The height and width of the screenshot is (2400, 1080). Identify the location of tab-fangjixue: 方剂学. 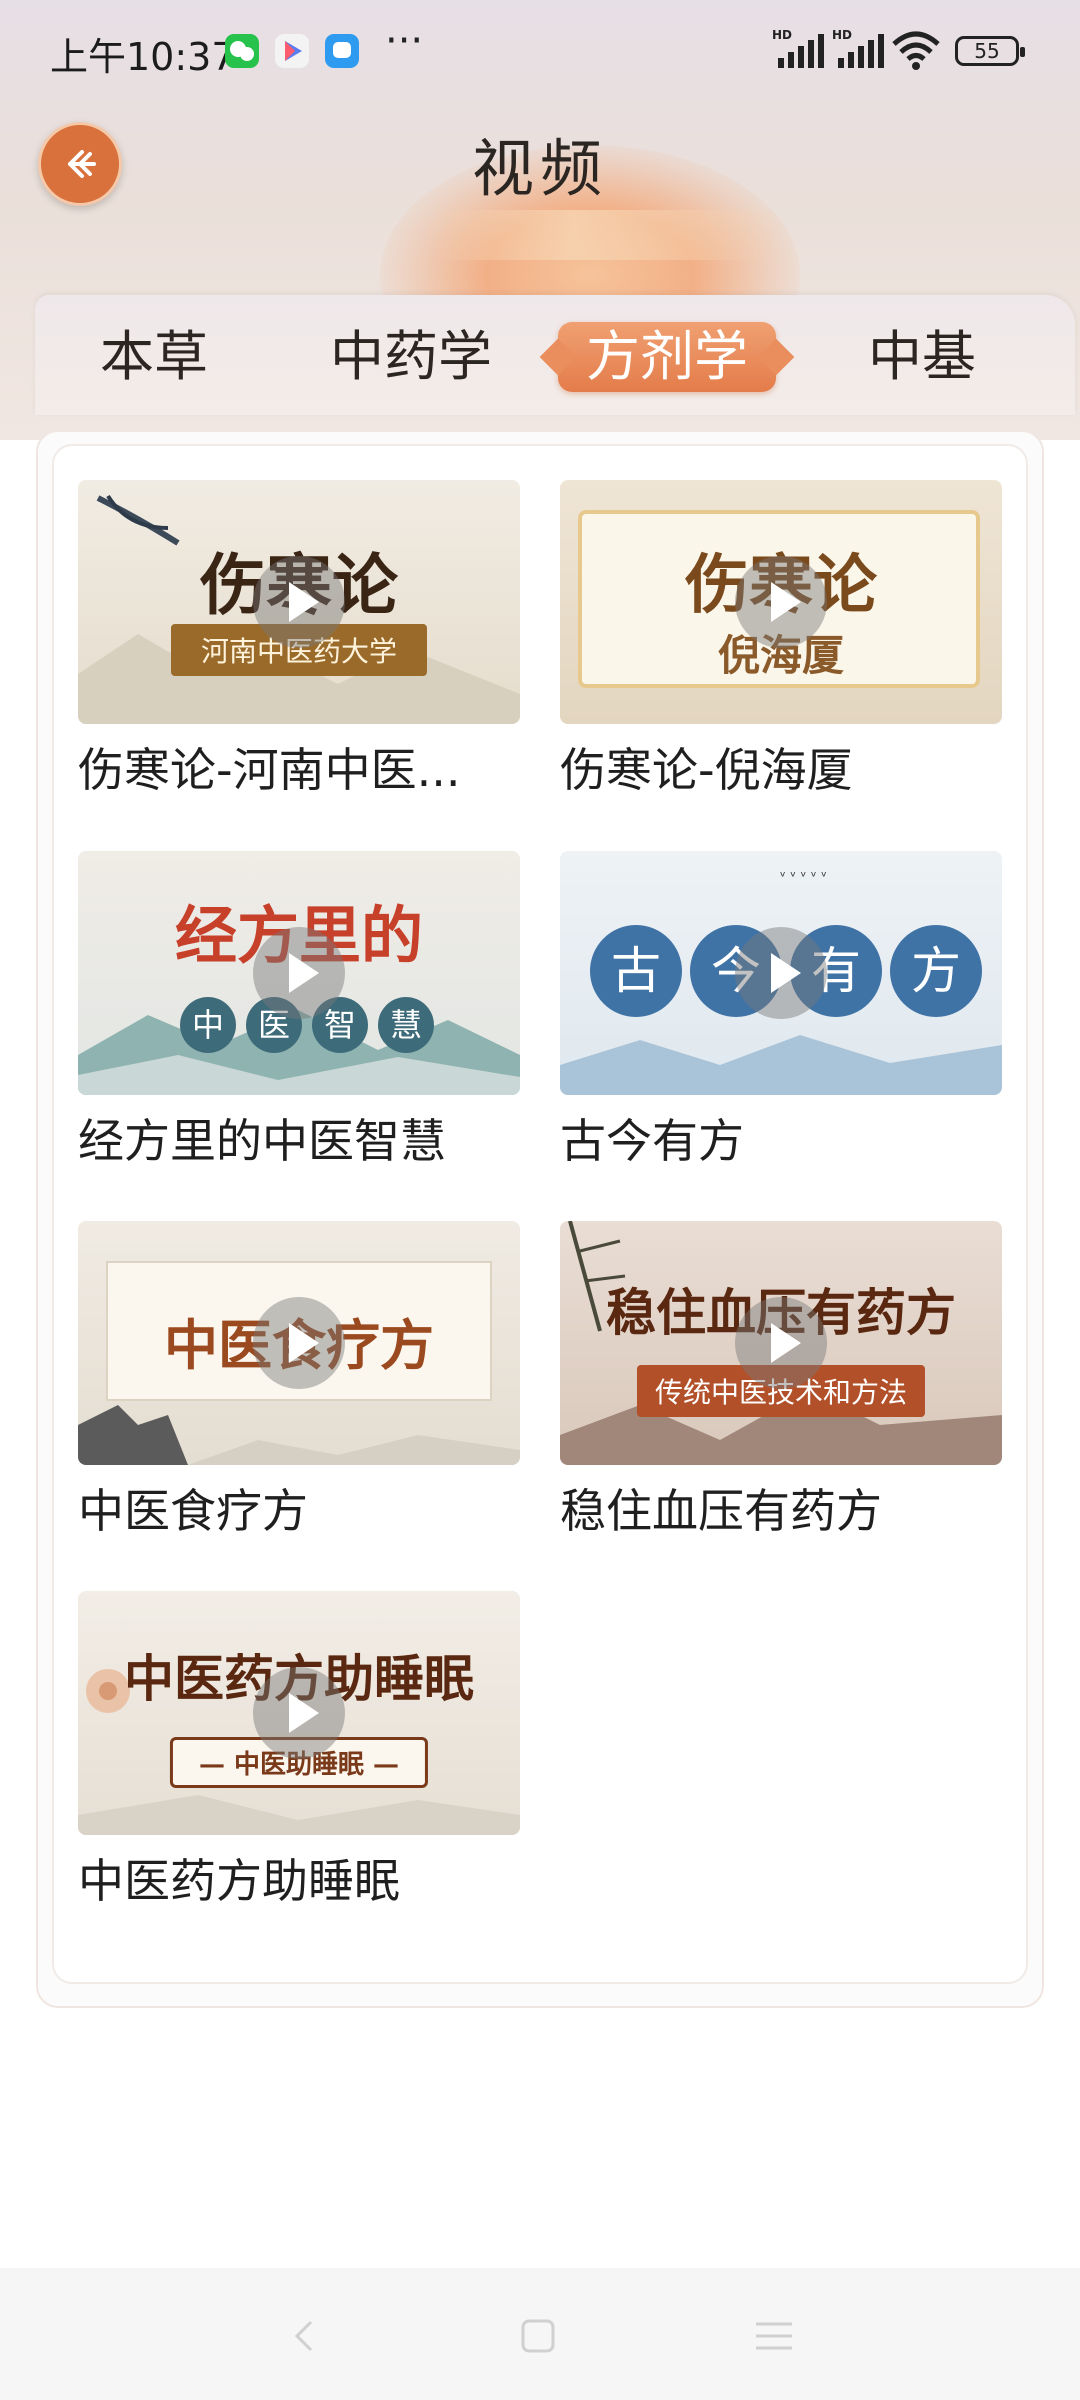
(667, 357).